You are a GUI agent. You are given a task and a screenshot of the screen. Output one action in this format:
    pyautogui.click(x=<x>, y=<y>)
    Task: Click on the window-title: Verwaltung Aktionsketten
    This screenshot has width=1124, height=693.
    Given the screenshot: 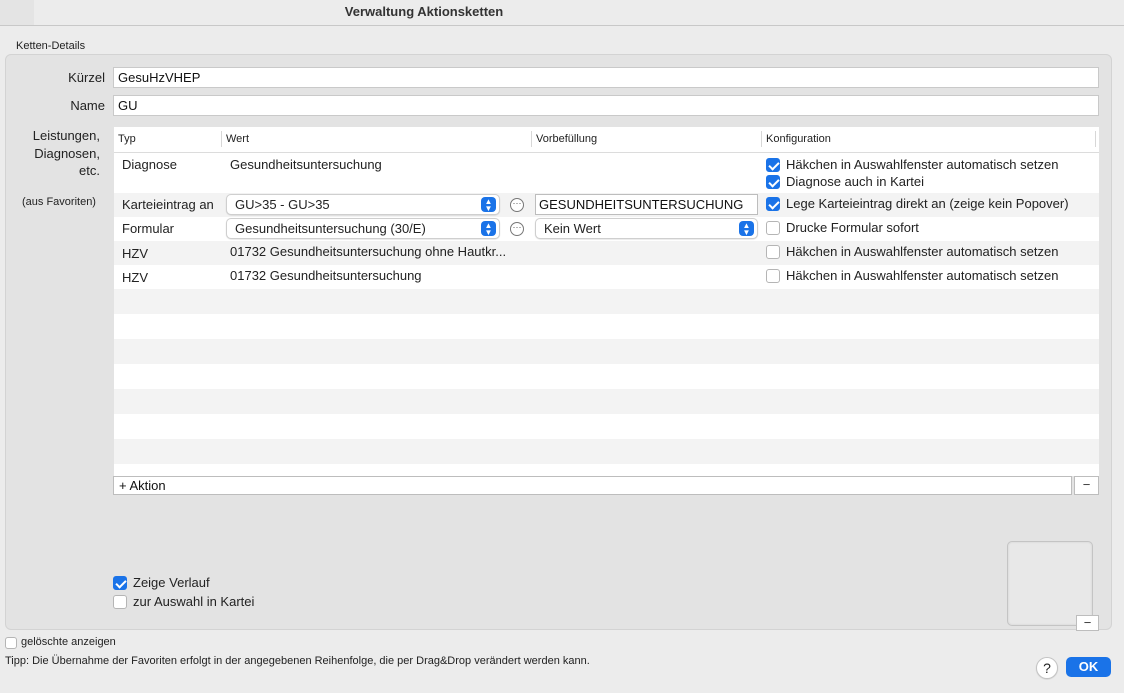 What is the action you would take?
    pyautogui.click(x=424, y=11)
    